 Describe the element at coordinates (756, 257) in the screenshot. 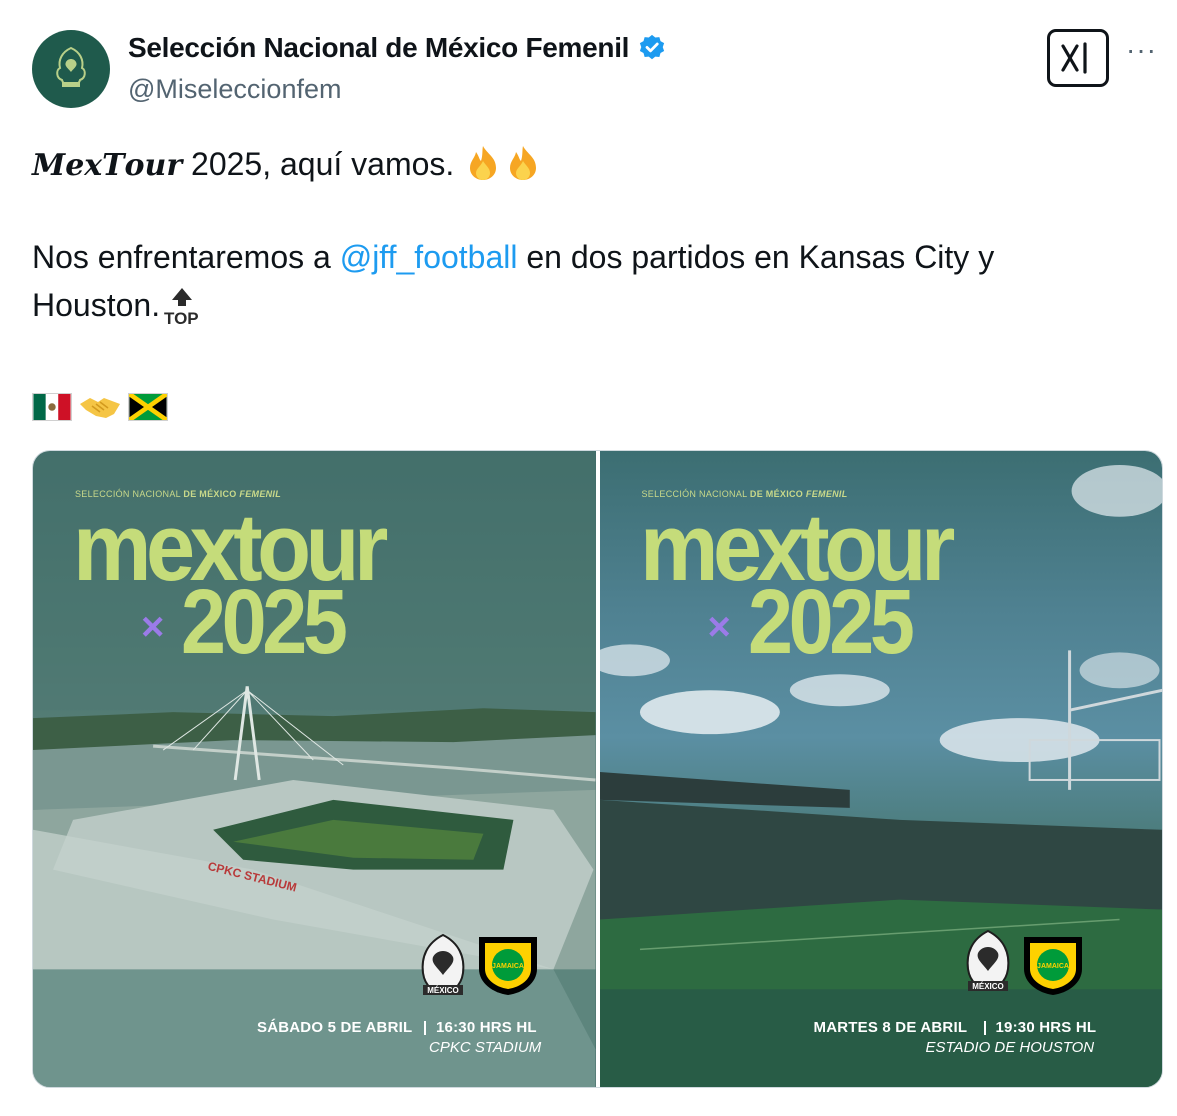

I see `tweet-text-after-mention: en dos partidos en Kansas City y` at that location.